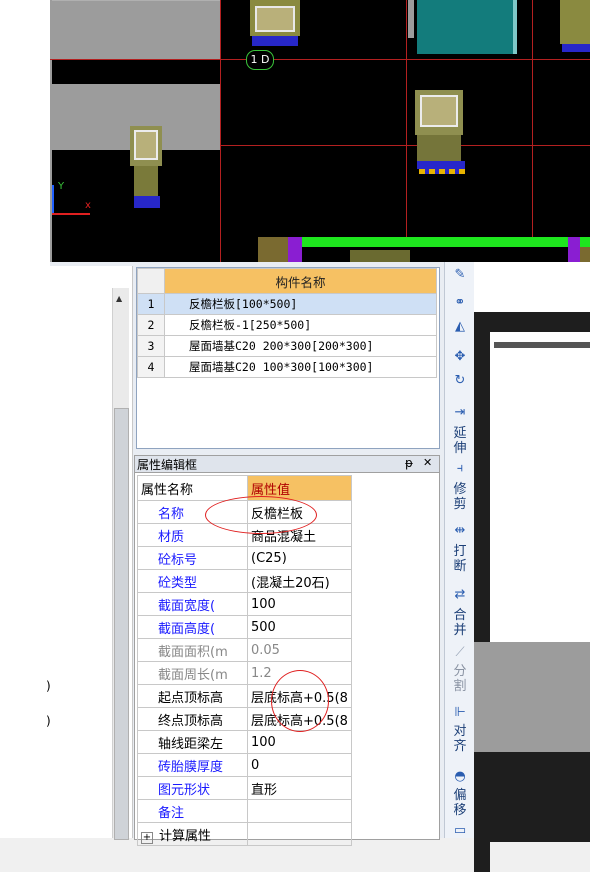  What do you see at coordinates (151, 281) in the screenshot?
I see `index-header` at bounding box center [151, 281].